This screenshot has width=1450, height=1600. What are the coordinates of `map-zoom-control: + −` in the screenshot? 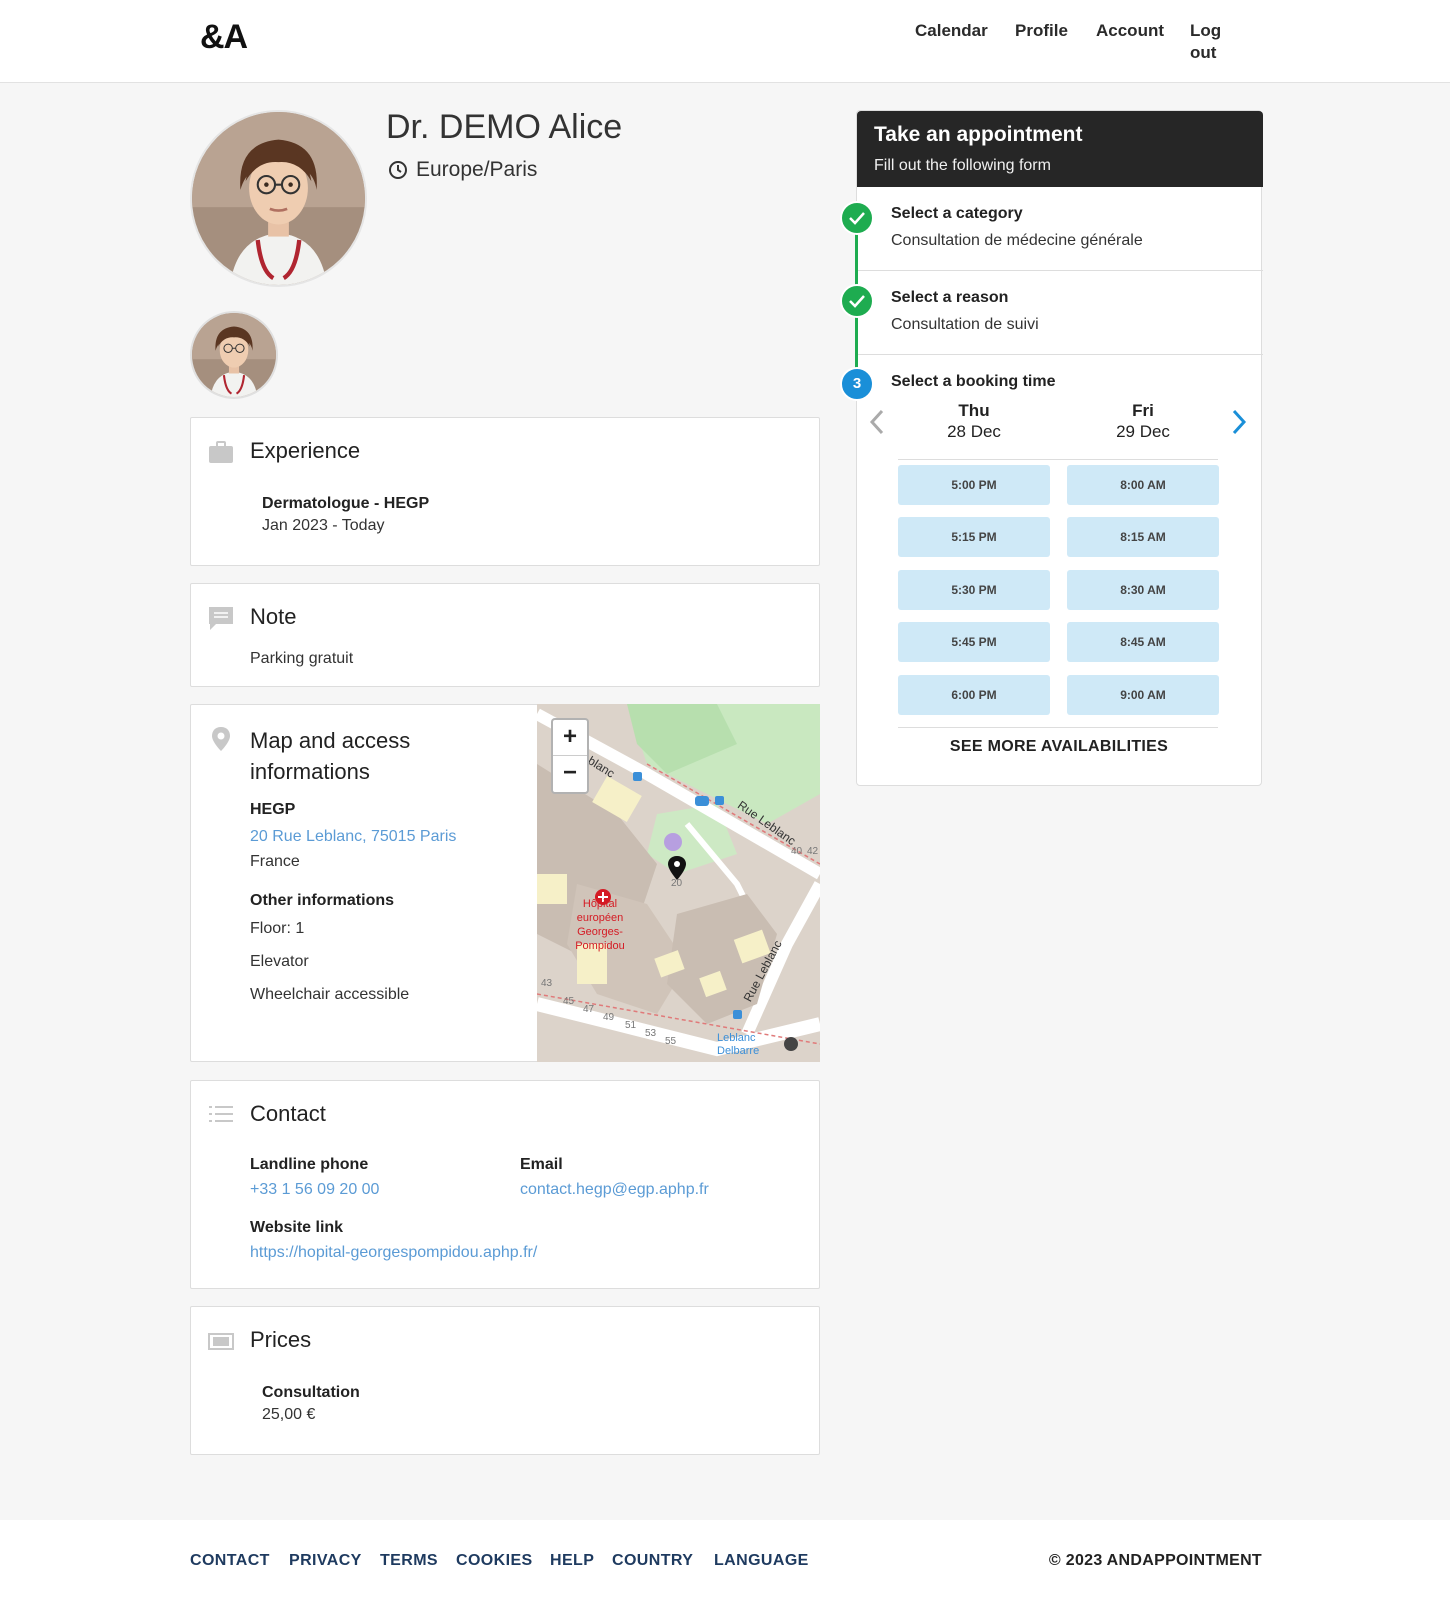 It's located at (570, 756).